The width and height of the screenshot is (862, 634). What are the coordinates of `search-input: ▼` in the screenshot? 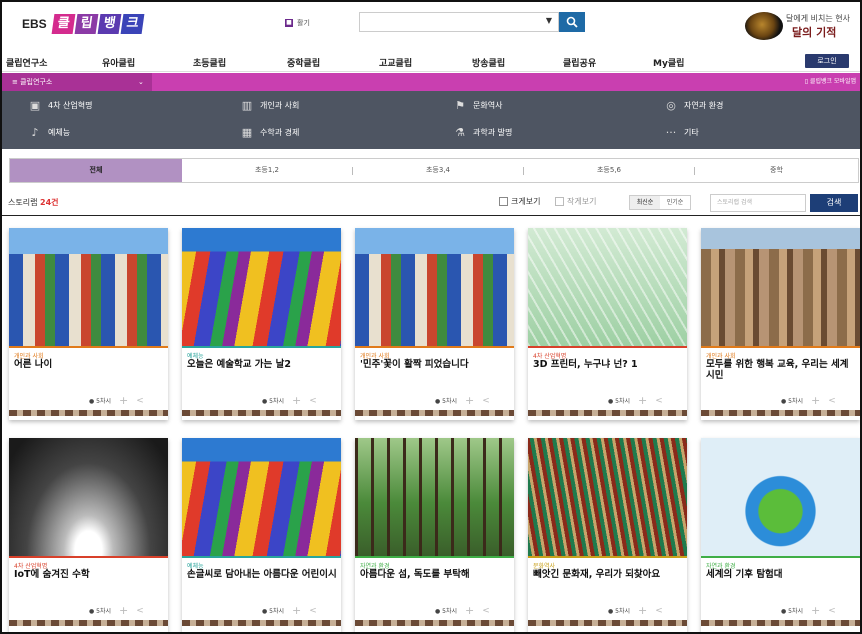 It's located at (459, 22).